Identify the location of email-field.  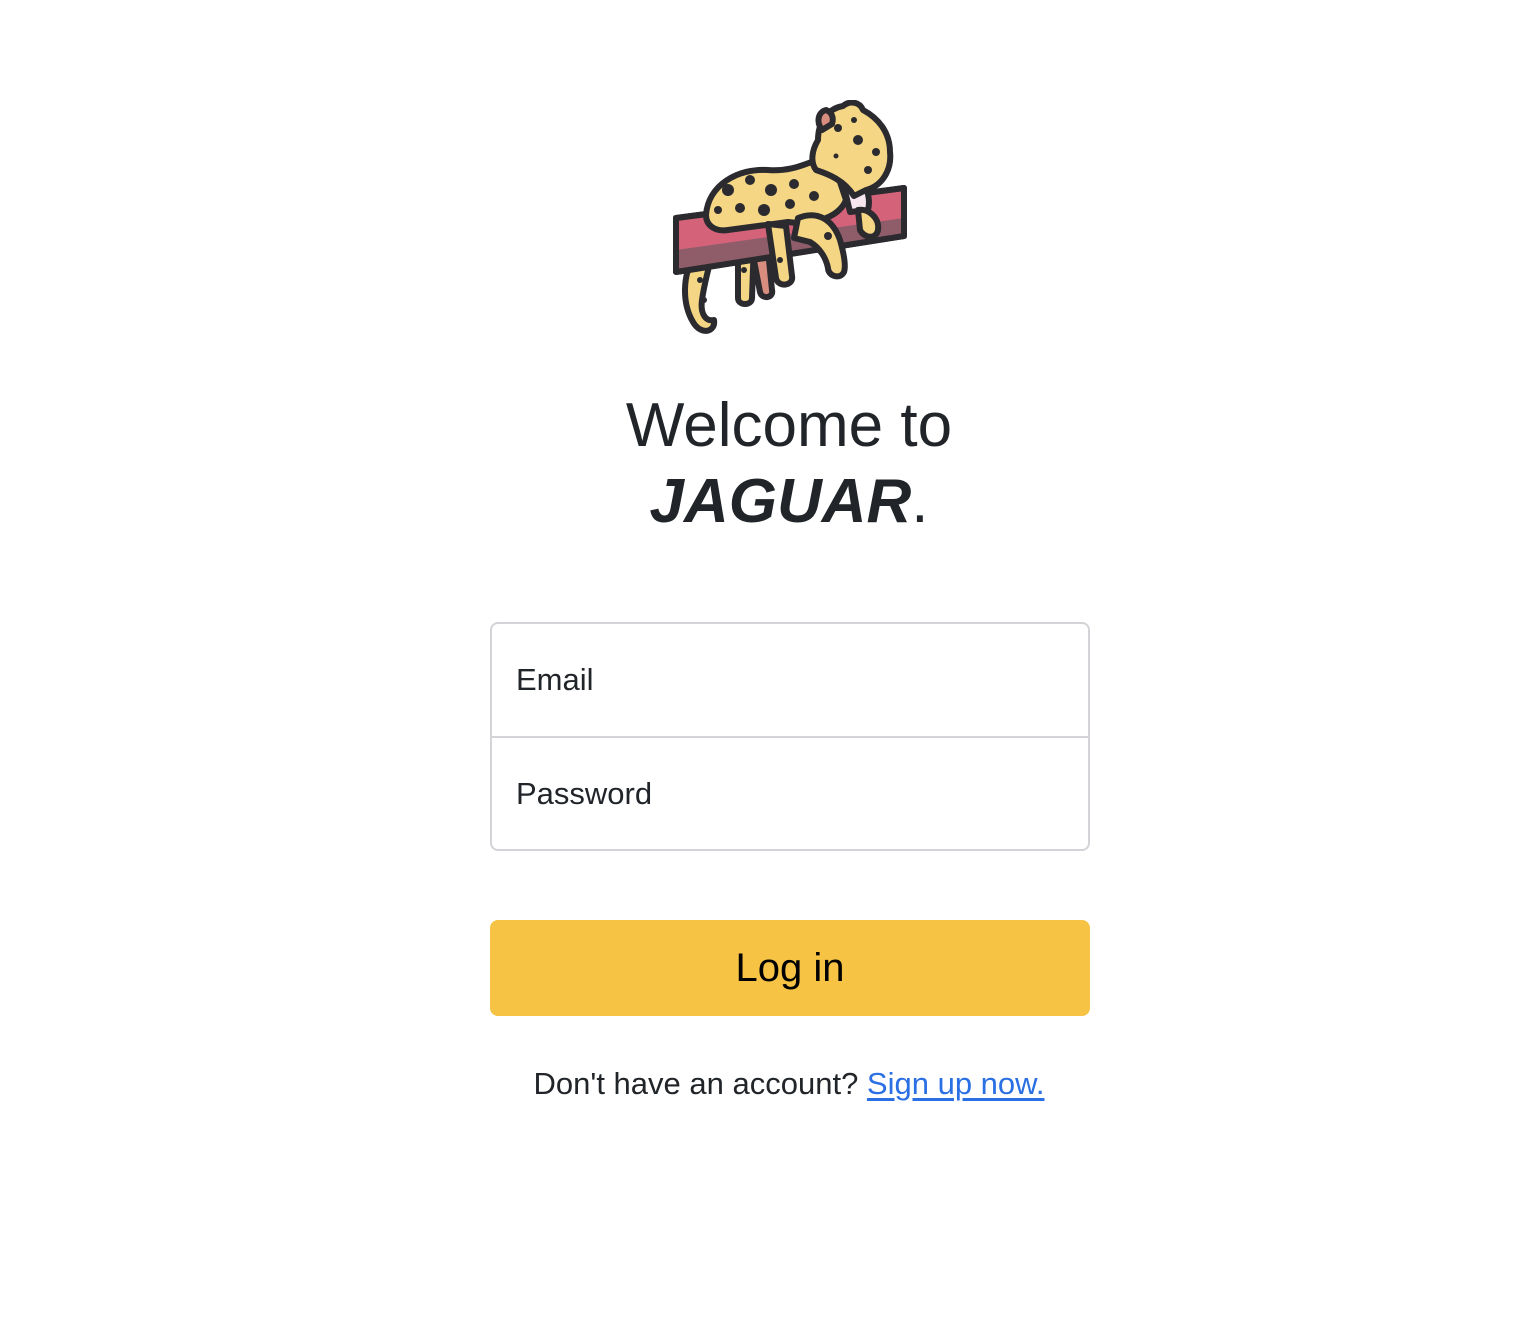
(790, 679).